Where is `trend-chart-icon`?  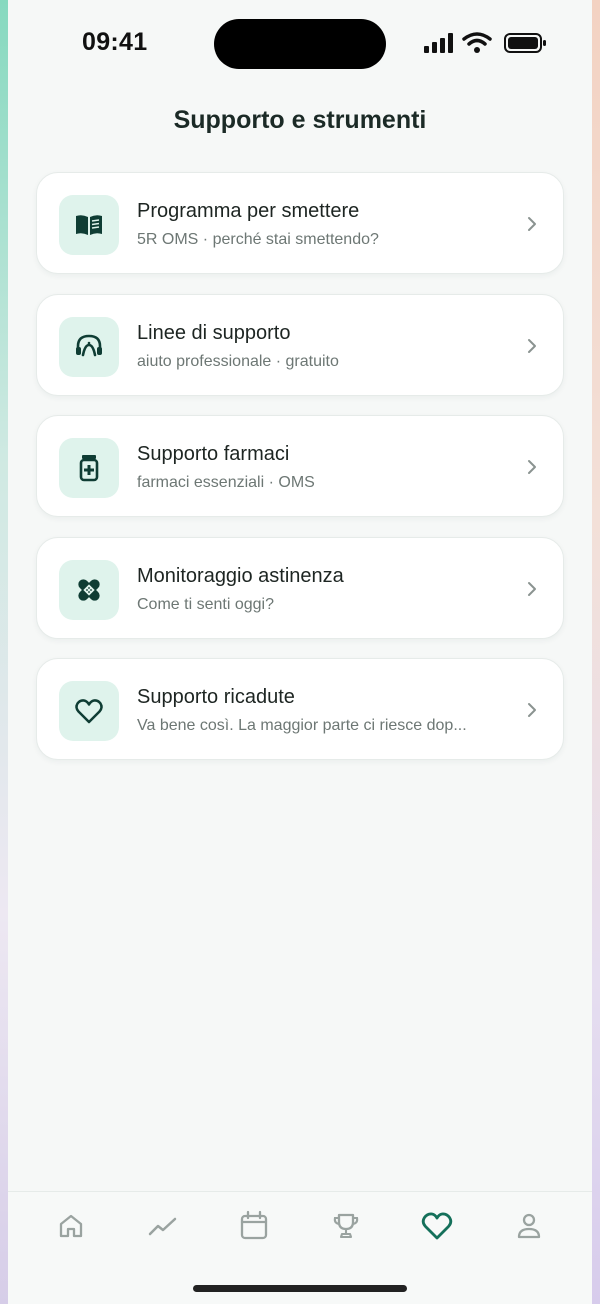 trend-chart-icon is located at coordinates (162, 1226).